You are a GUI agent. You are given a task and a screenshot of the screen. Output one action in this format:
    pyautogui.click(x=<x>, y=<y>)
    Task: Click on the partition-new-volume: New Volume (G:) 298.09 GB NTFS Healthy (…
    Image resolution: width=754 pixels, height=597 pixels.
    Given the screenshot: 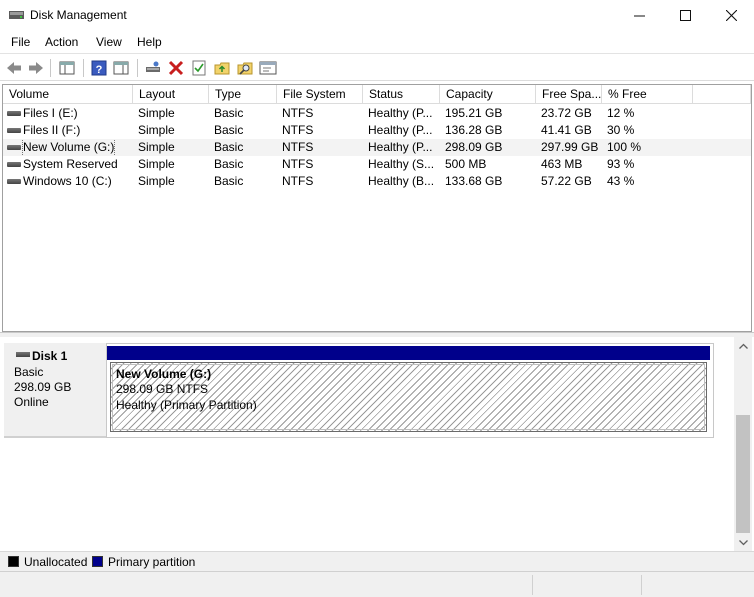 What is the action you would take?
    pyautogui.click(x=408, y=397)
    